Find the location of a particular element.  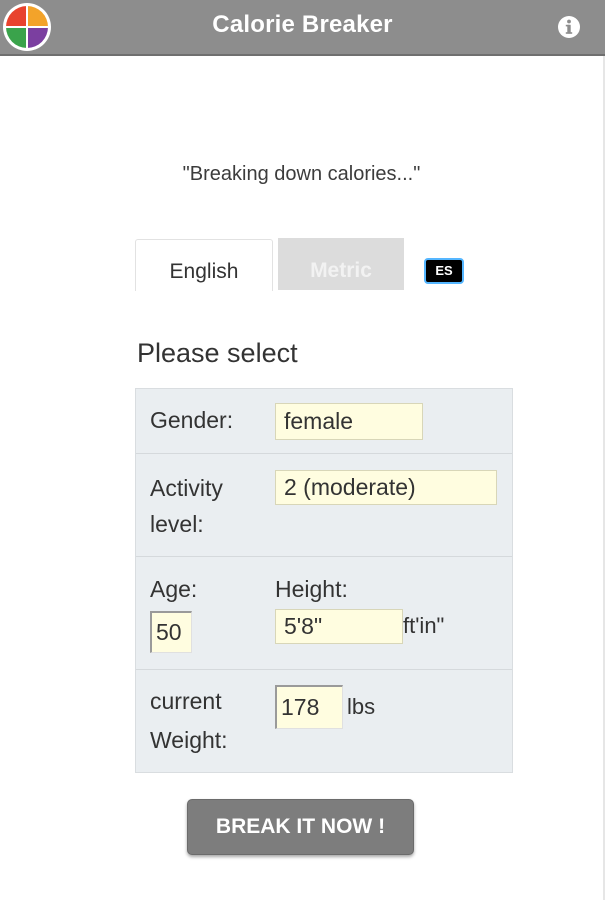

gender-field is located at coordinates (349, 421).